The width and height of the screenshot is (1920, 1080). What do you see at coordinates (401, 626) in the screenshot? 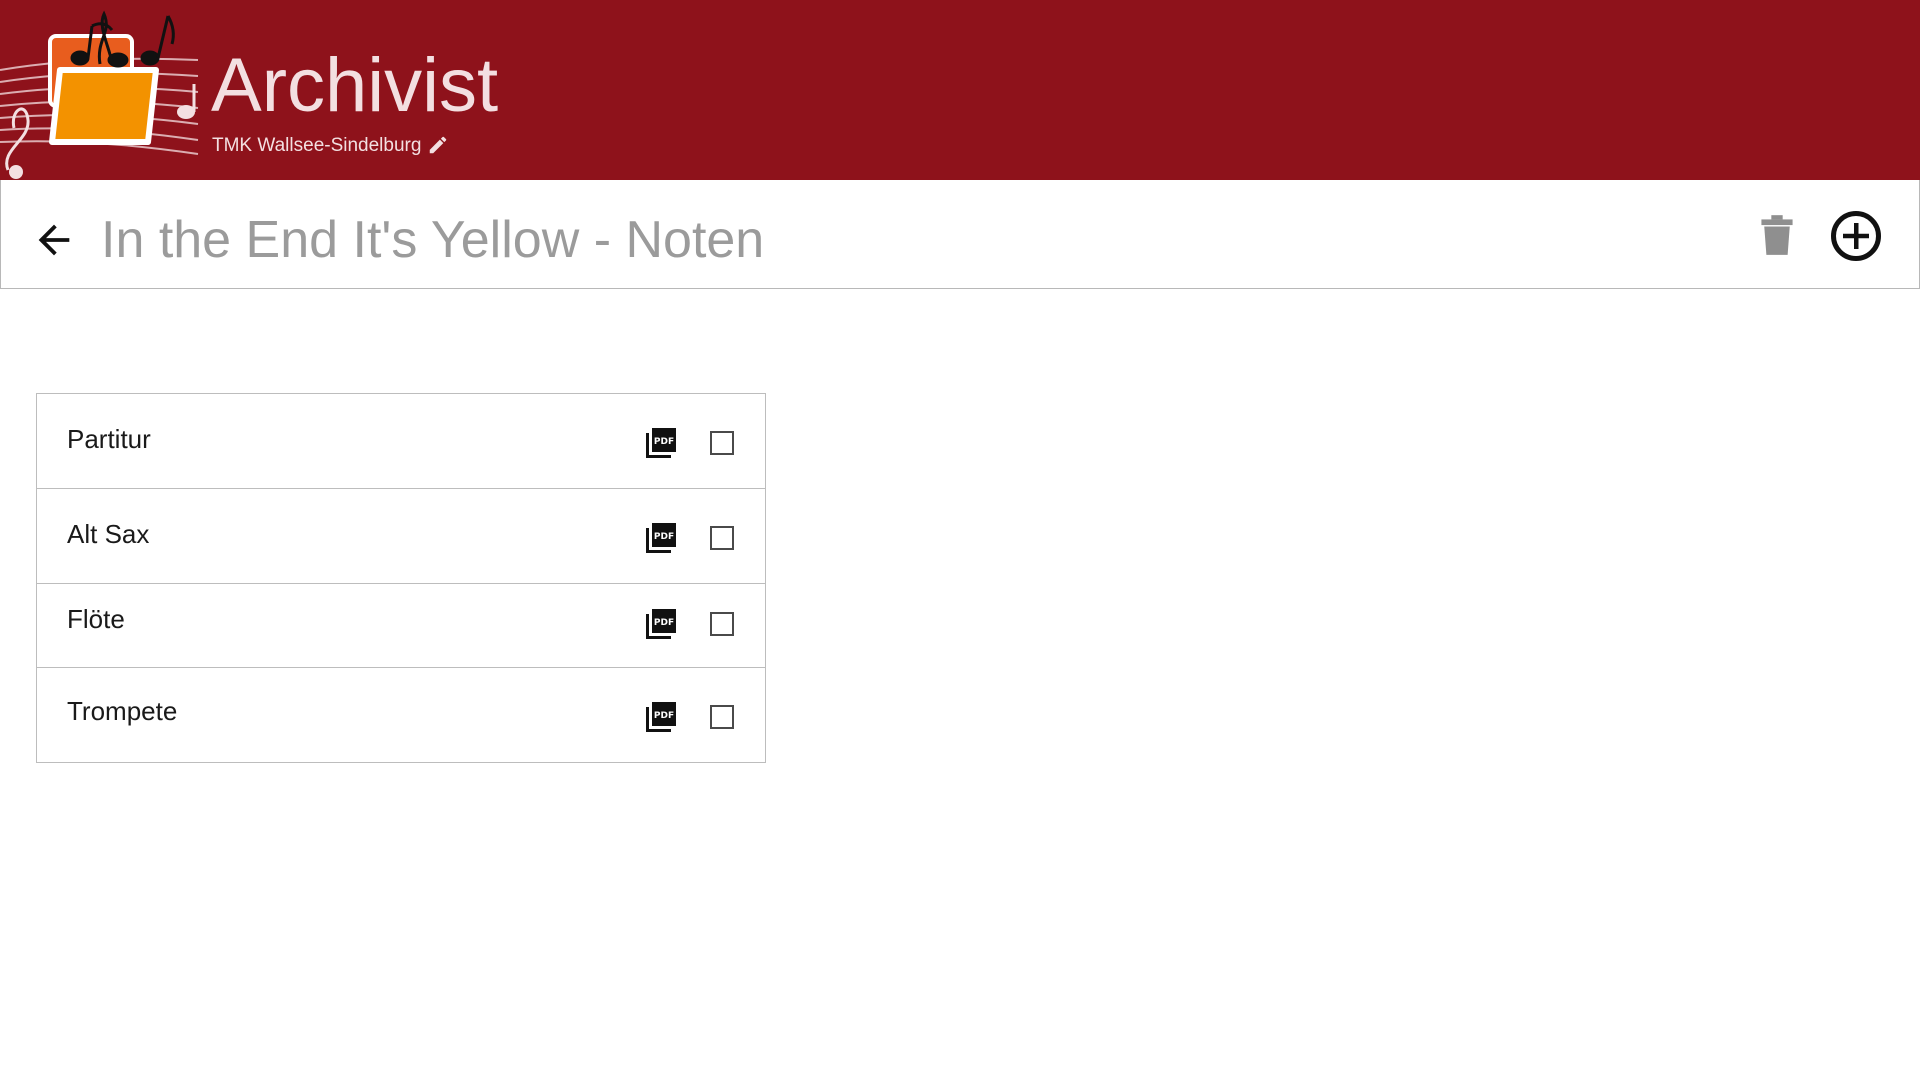
I see `list-item: Flöte PDF` at bounding box center [401, 626].